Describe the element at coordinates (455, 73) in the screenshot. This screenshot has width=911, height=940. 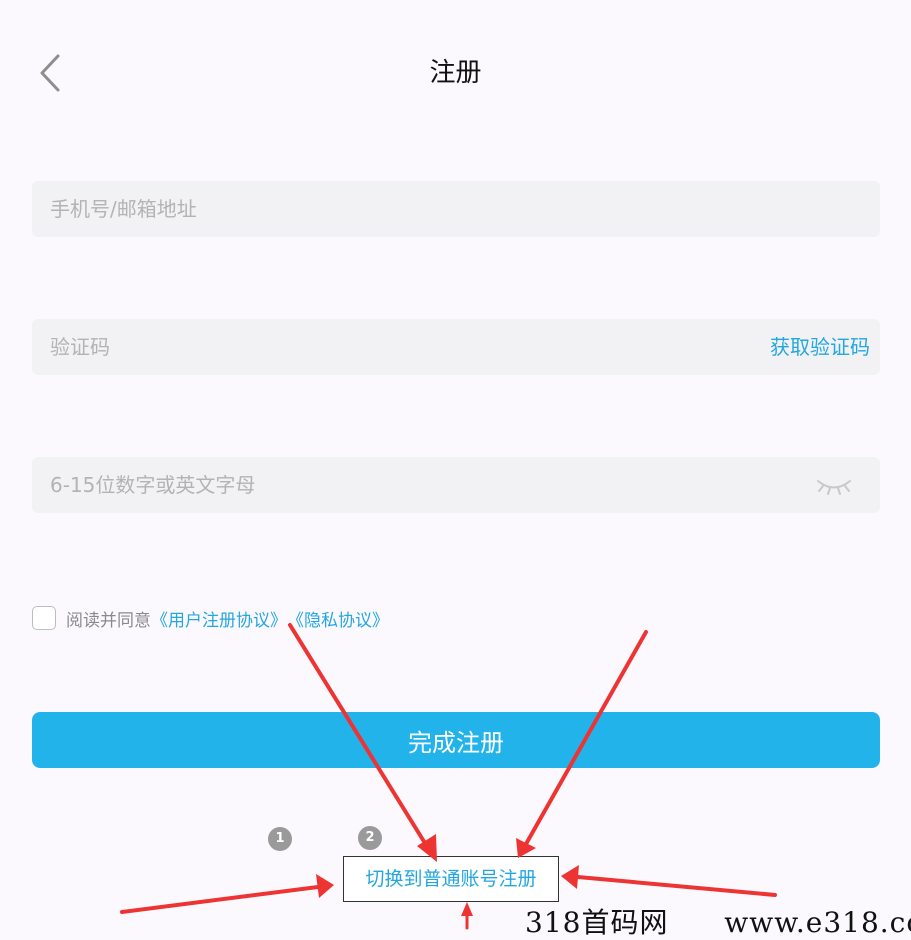
I see `page-title: 注册` at that location.